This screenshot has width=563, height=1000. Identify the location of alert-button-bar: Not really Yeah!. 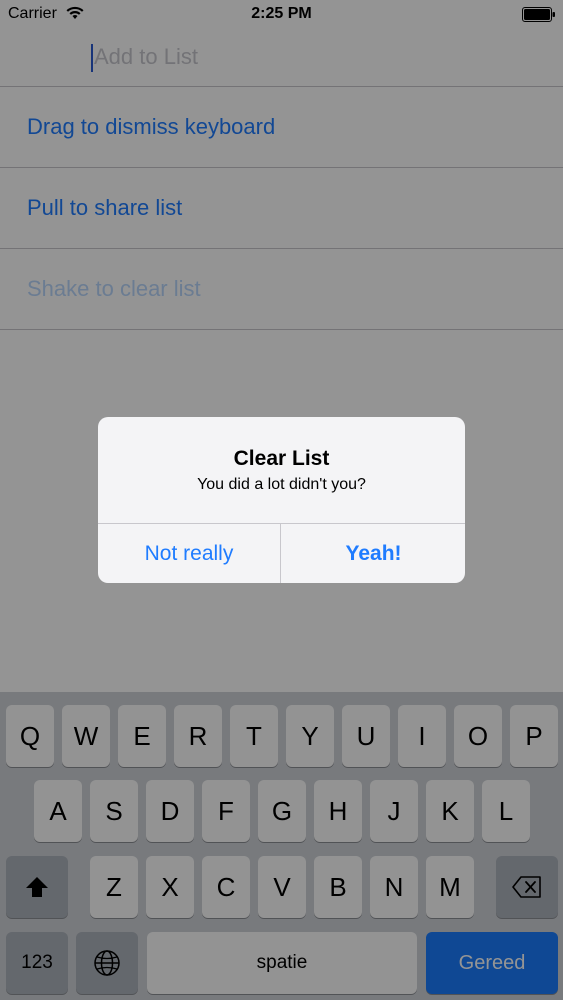
(281, 553).